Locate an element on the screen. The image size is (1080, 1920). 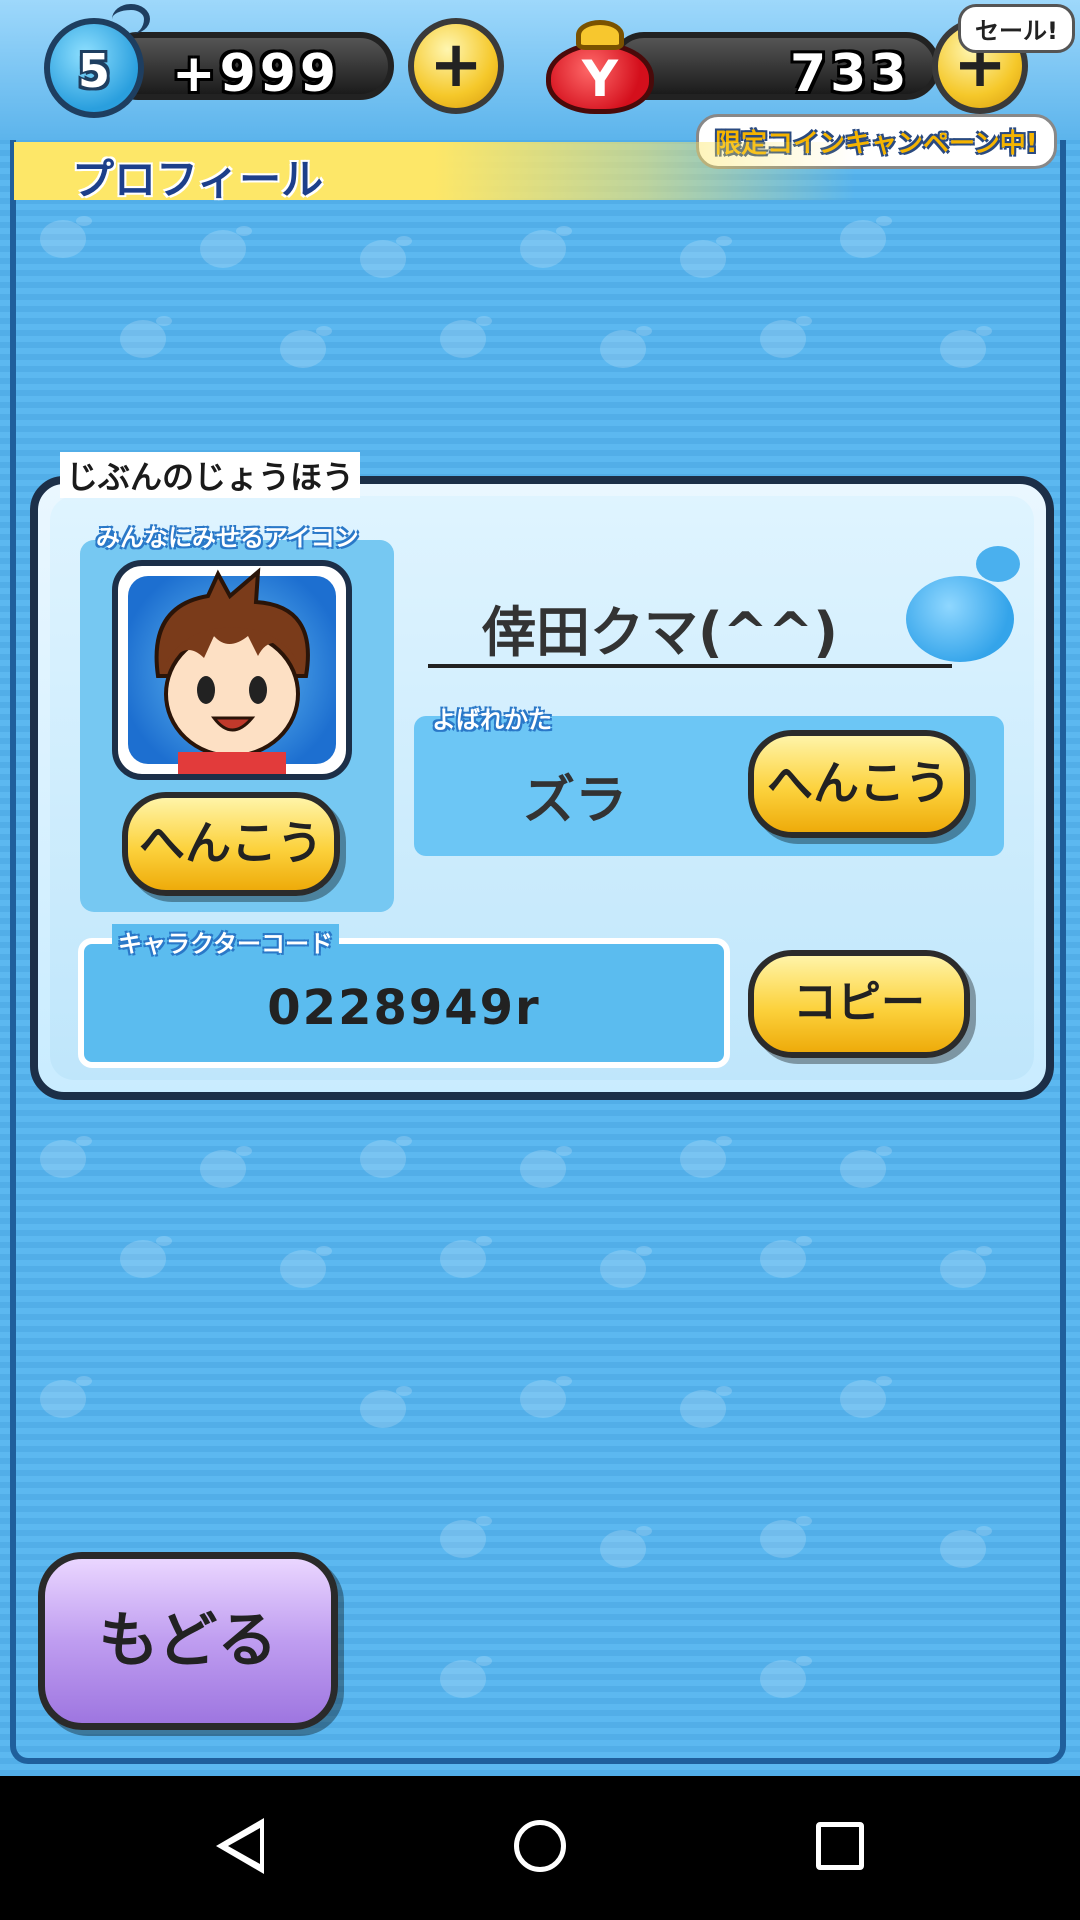
character-code-label: キャラクターコード is located at coordinates (226, 941).